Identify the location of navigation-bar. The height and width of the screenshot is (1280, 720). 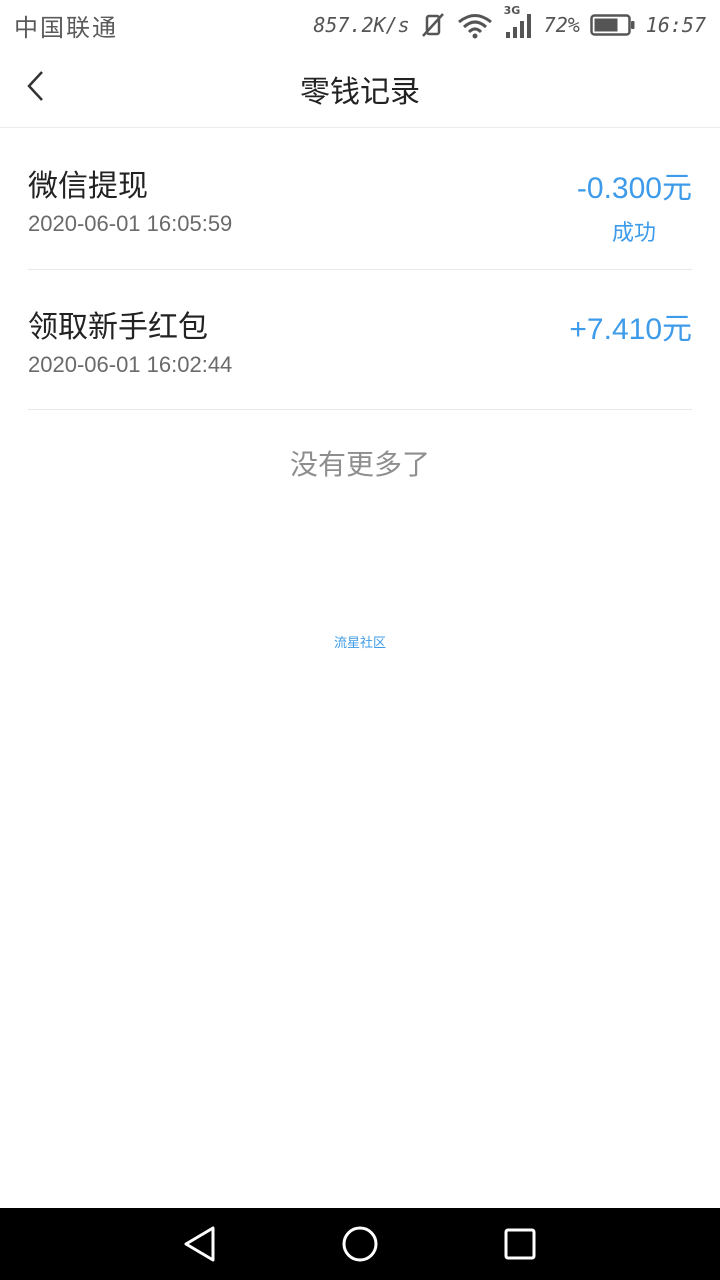
(360, 1244).